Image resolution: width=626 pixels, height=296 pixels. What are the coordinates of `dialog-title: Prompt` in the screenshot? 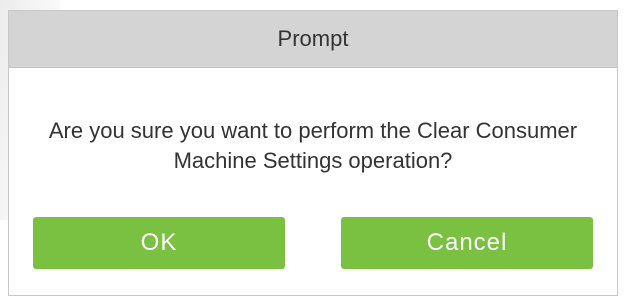 It's located at (313, 38).